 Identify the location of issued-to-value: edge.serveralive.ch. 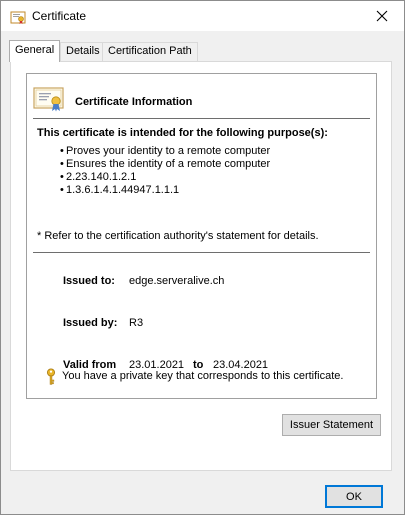
(177, 281).